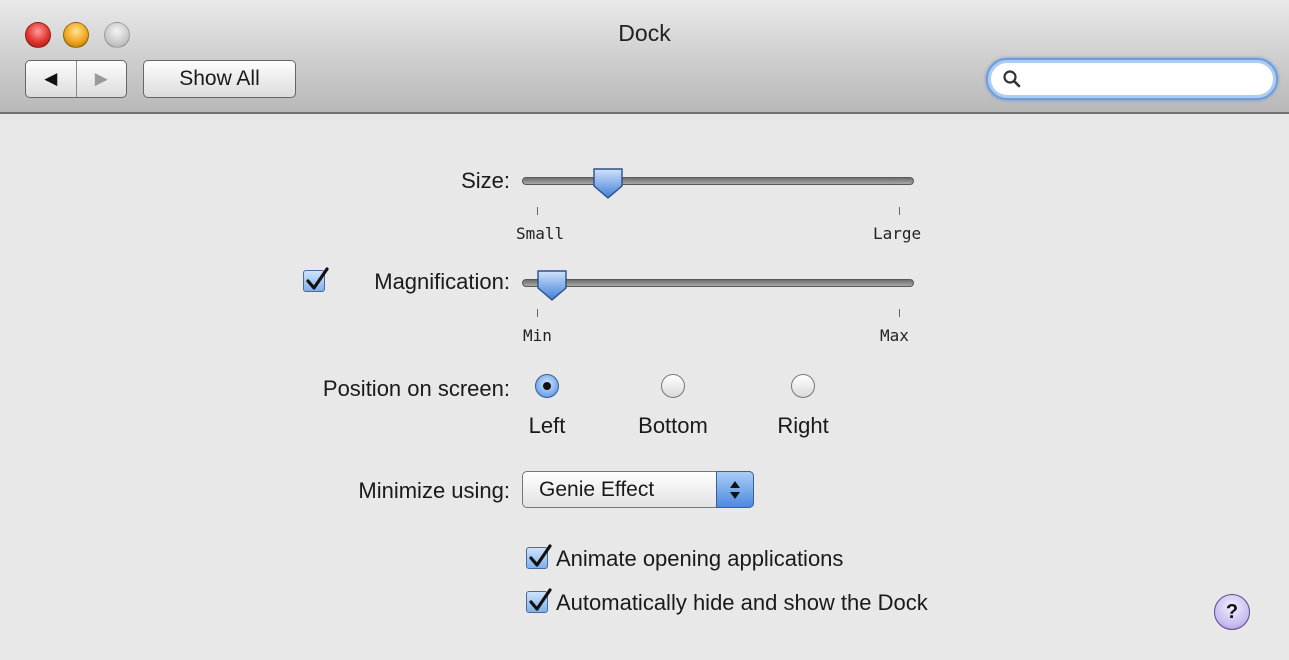 Image resolution: width=1289 pixels, height=660 pixels. I want to click on back-forward-control: ◀ ▶, so click(76, 79).